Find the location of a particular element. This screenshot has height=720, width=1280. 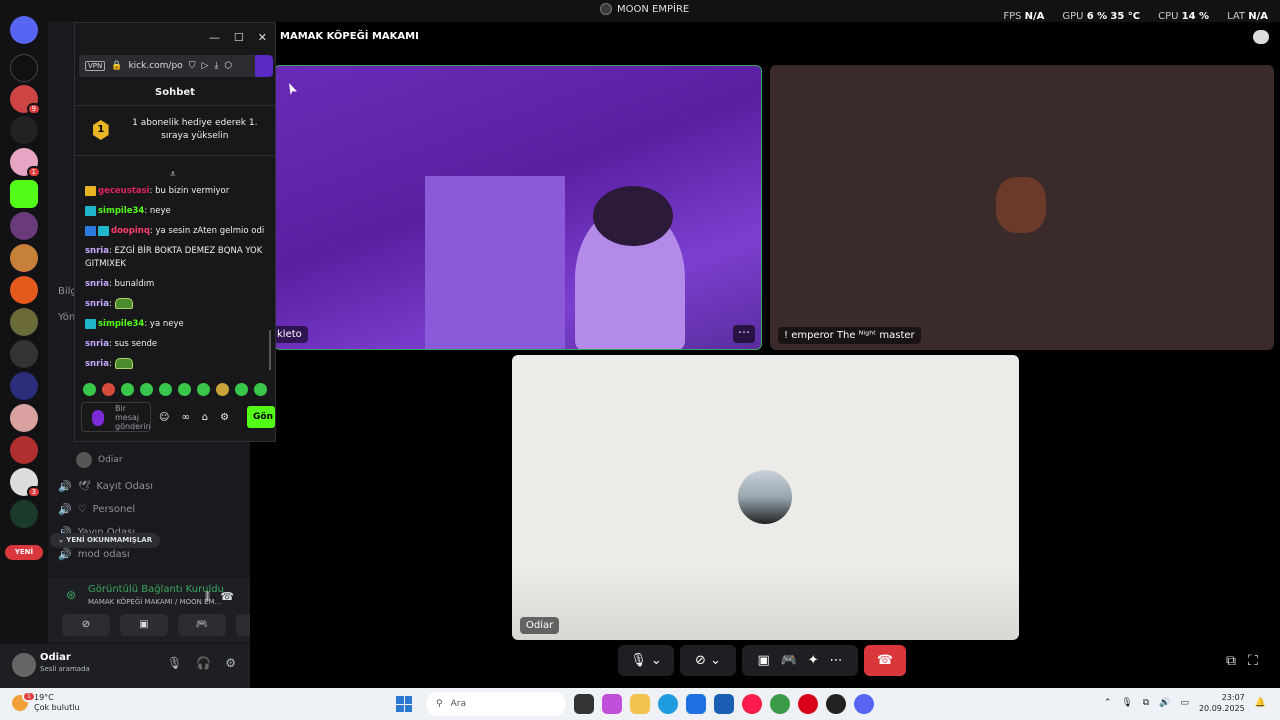

search-box: ⚲ Ara is located at coordinates (496, 704).